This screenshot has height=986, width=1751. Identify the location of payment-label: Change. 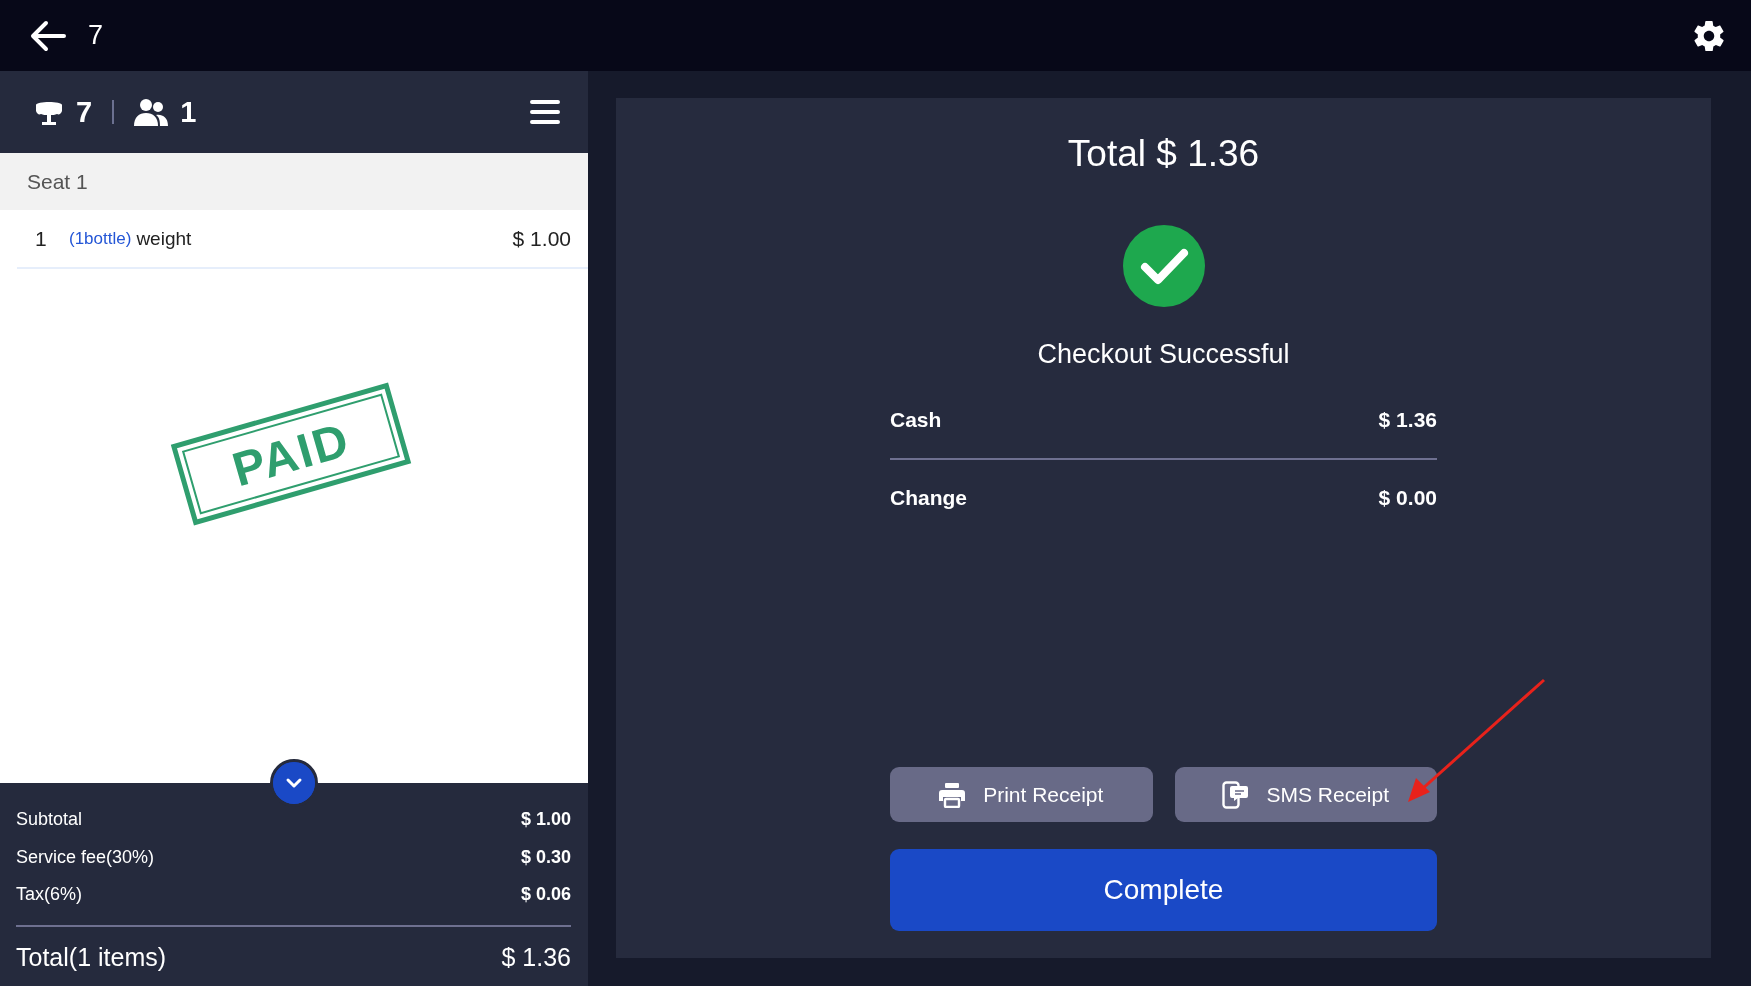
(928, 498).